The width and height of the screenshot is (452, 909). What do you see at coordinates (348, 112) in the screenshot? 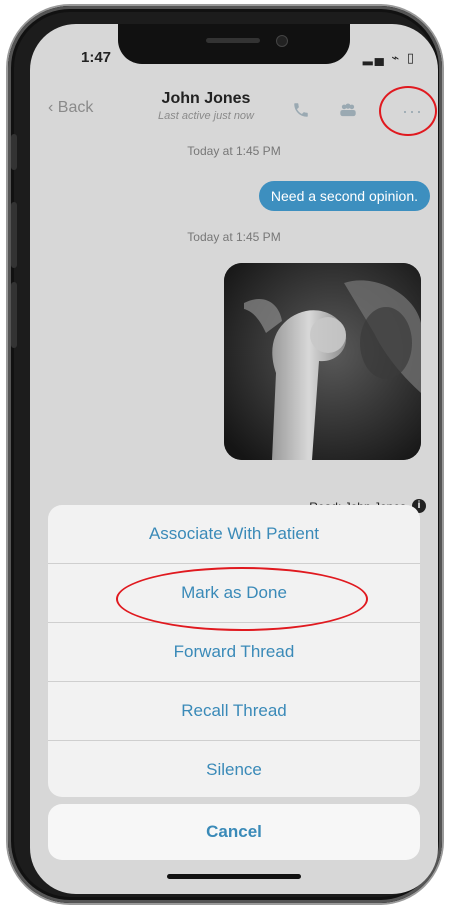
I see `group-icon` at bounding box center [348, 112].